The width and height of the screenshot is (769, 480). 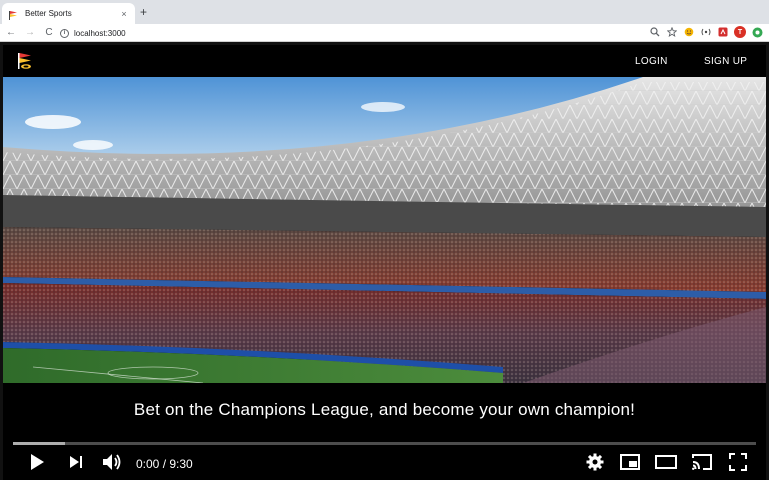 What do you see at coordinates (630, 462) in the screenshot?
I see `miniplayer-icon` at bounding box center [630, 462].